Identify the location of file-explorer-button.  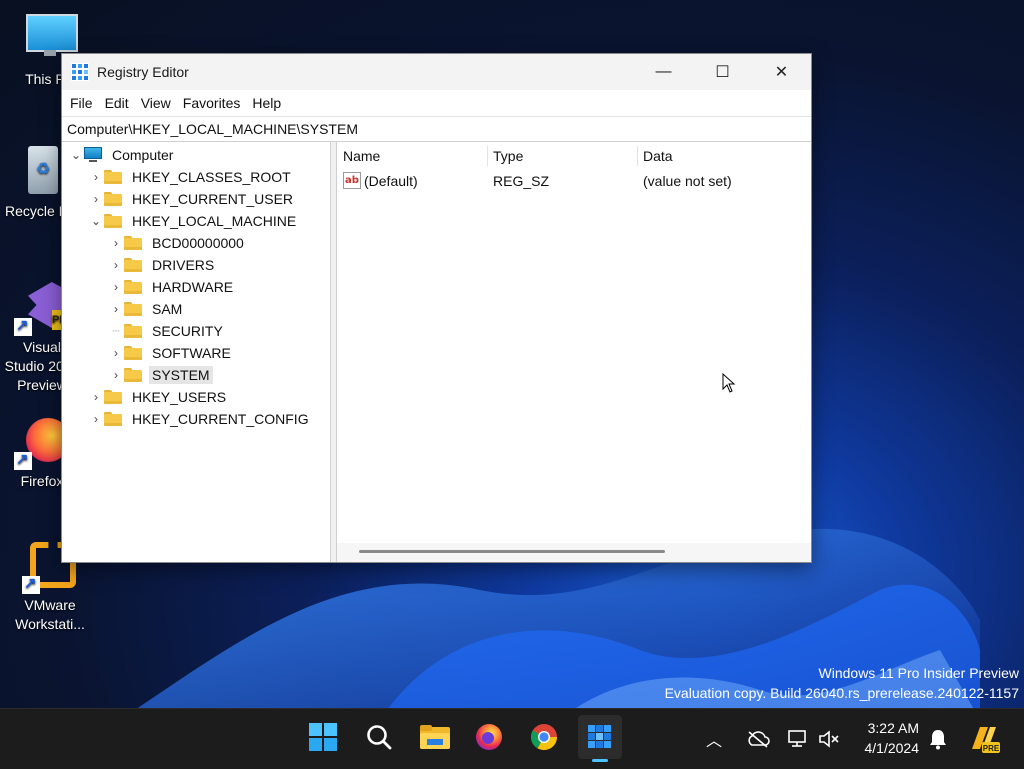
(435, 737).